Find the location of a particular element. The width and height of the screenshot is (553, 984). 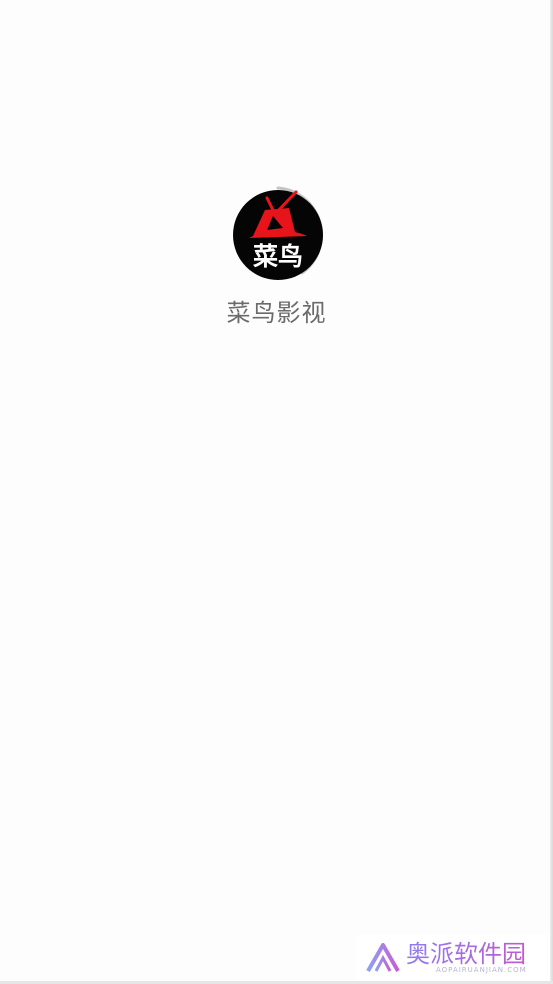

app-name-label: 菜鸟影视 is located at coordinates (276, 313).